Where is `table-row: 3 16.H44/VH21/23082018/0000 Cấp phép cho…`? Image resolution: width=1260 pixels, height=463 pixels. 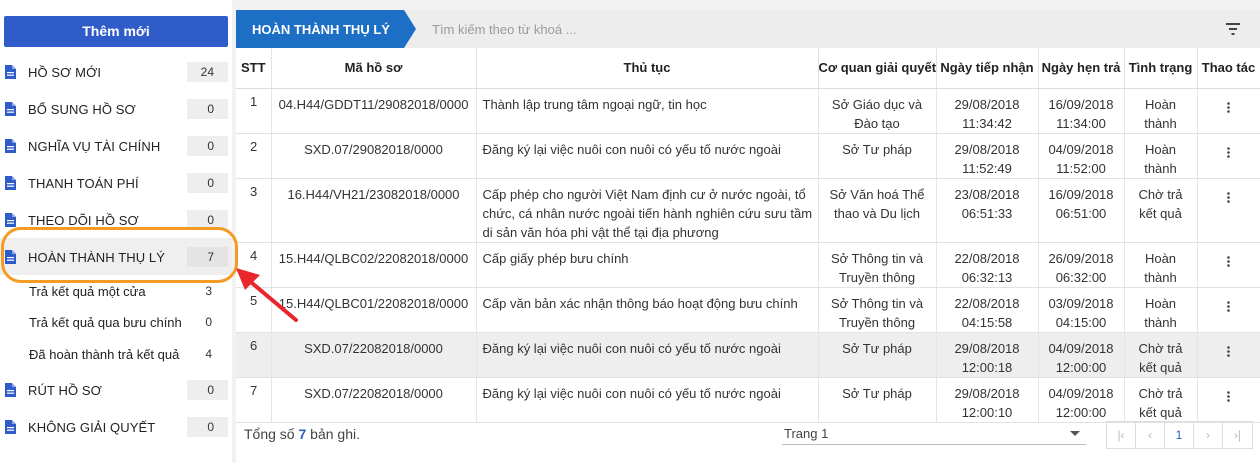 table-row: 3 16.H44/VH21/23082018/0000 Cấp phép cho… is located at coordinates (748, 210).